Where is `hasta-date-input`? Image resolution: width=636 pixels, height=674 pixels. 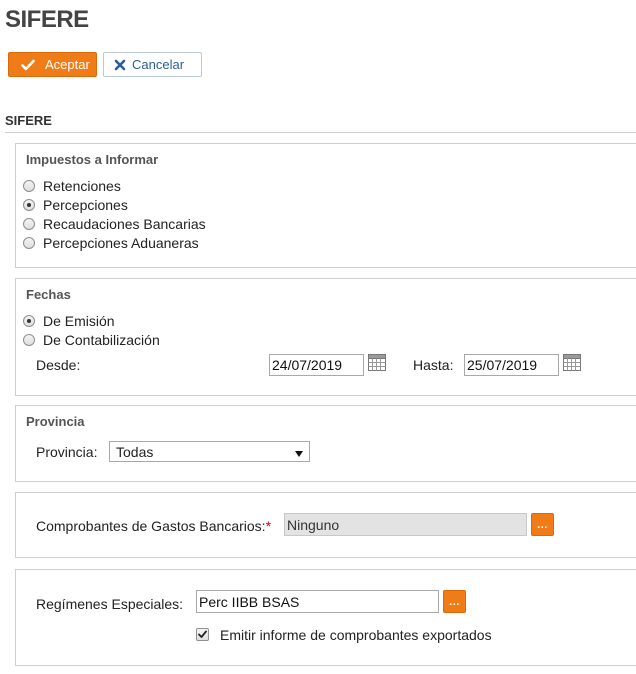
hasta-date-input is located at coordinates (511, 365).